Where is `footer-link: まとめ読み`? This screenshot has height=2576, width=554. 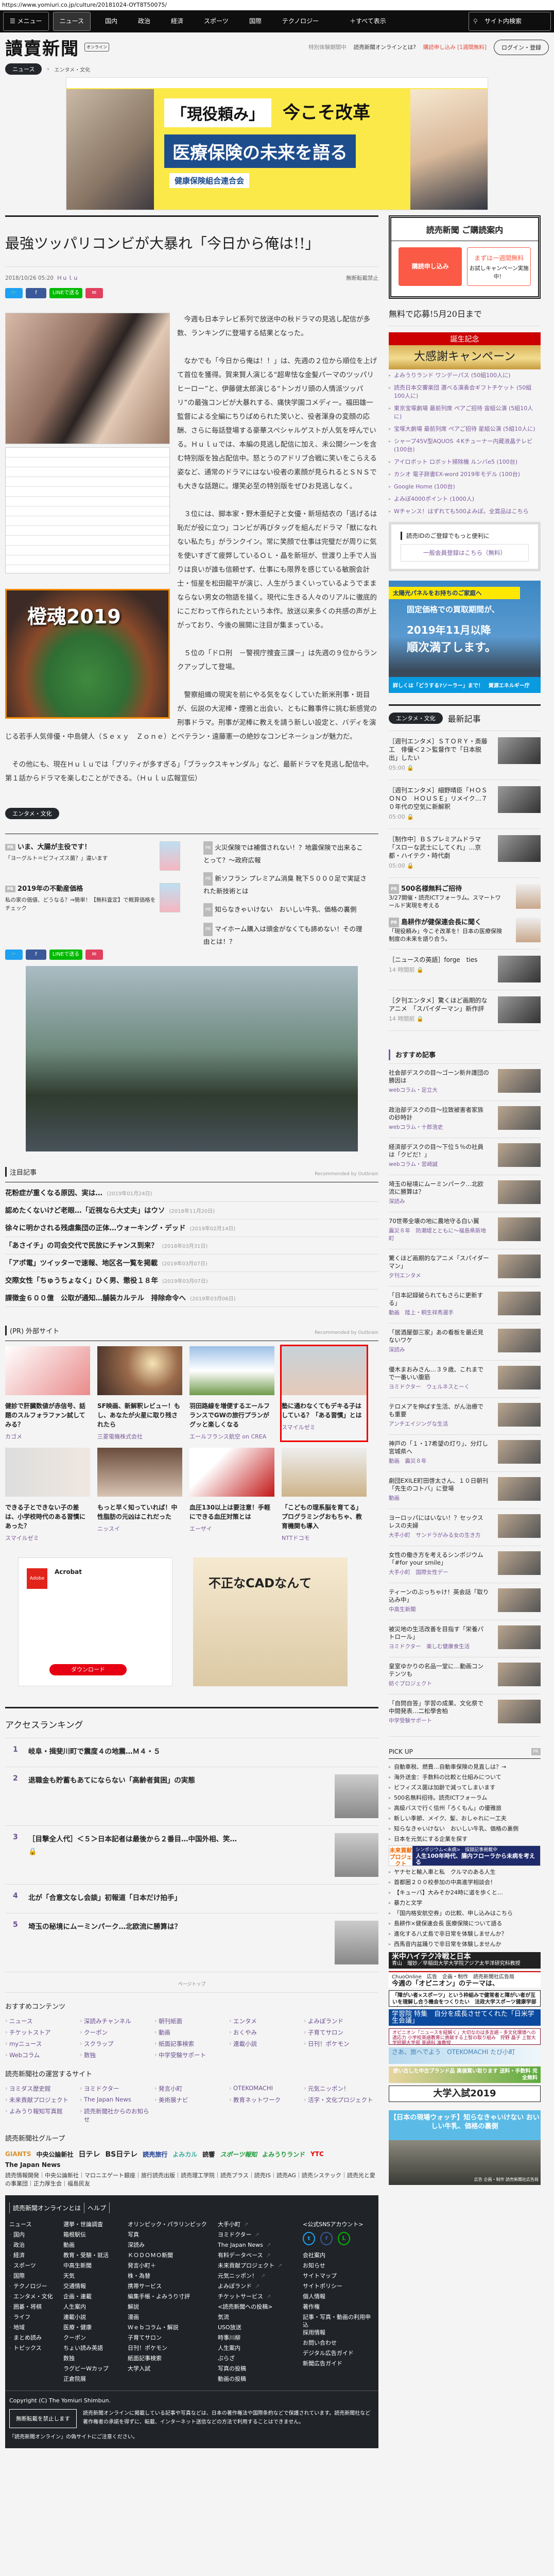 footer-link: まとめ読み is located at coordinates (36, 2339).